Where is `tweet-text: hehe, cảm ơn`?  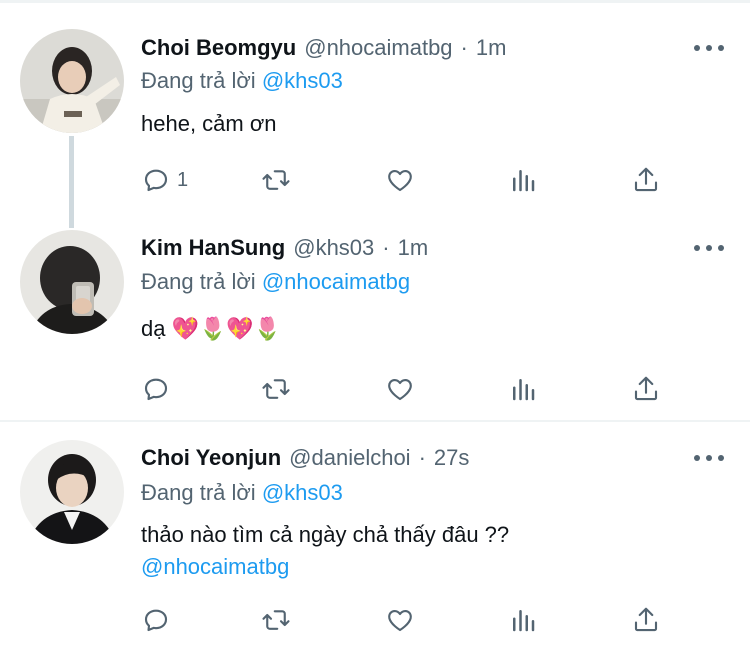 tweet-text: hehe, cảm ơn is located at coordinates (209, 124).